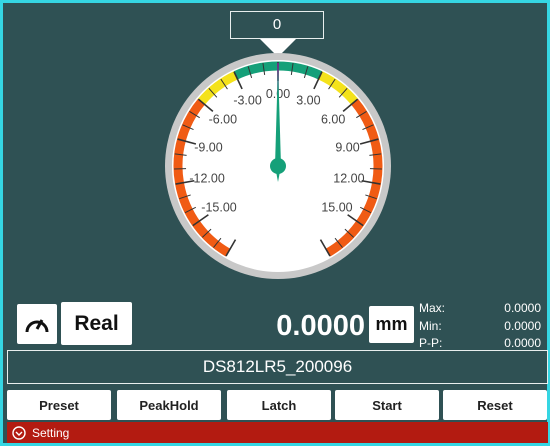  I want to click on pointer-value-display: 0, so click(277, 25).